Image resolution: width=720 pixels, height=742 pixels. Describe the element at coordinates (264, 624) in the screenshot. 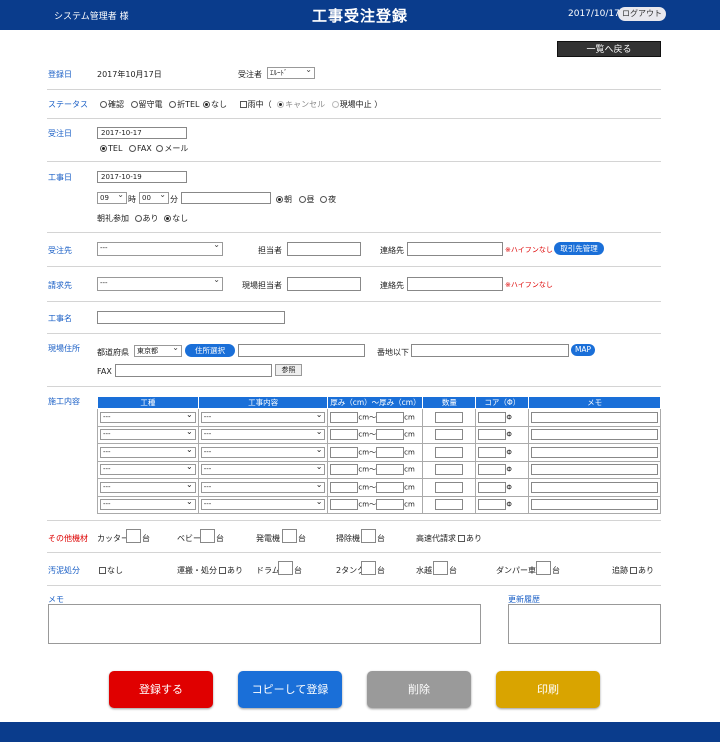

I see `memo-textarea` at that location.